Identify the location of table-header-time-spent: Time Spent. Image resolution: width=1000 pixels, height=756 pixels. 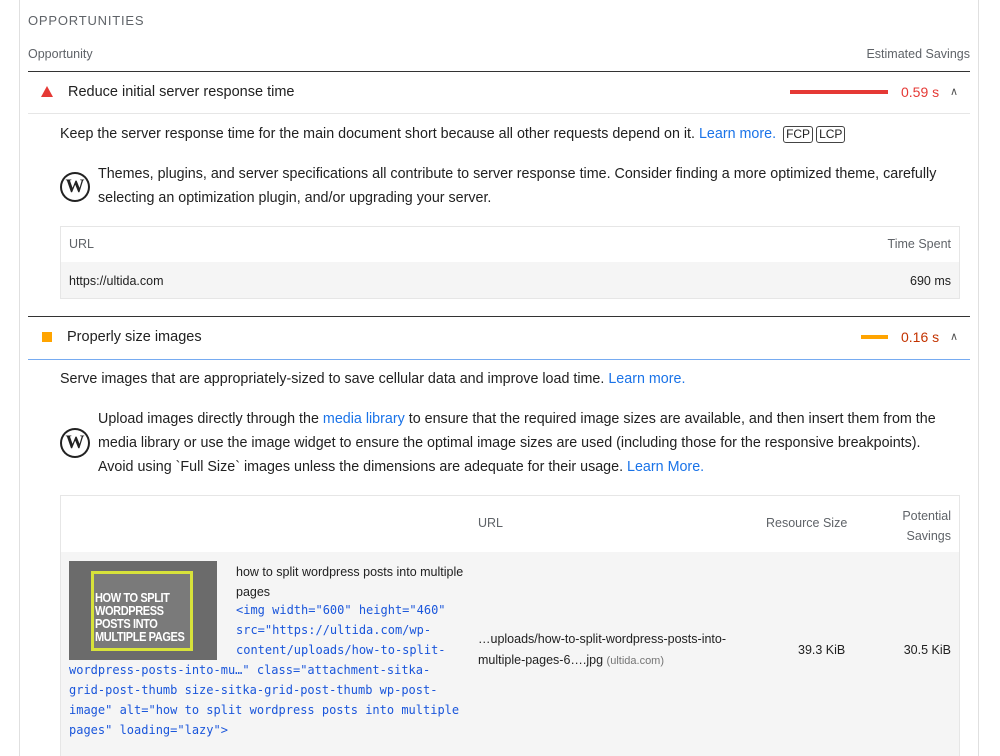
(919, 244).